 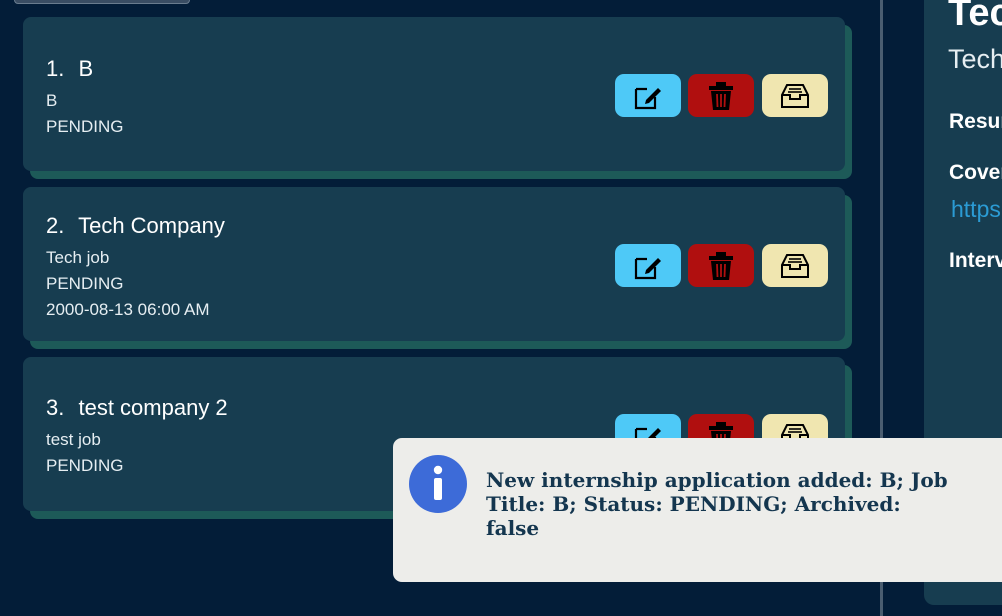 I want to click on card-title: 2. Tech Company, so click(x=135, y=226).